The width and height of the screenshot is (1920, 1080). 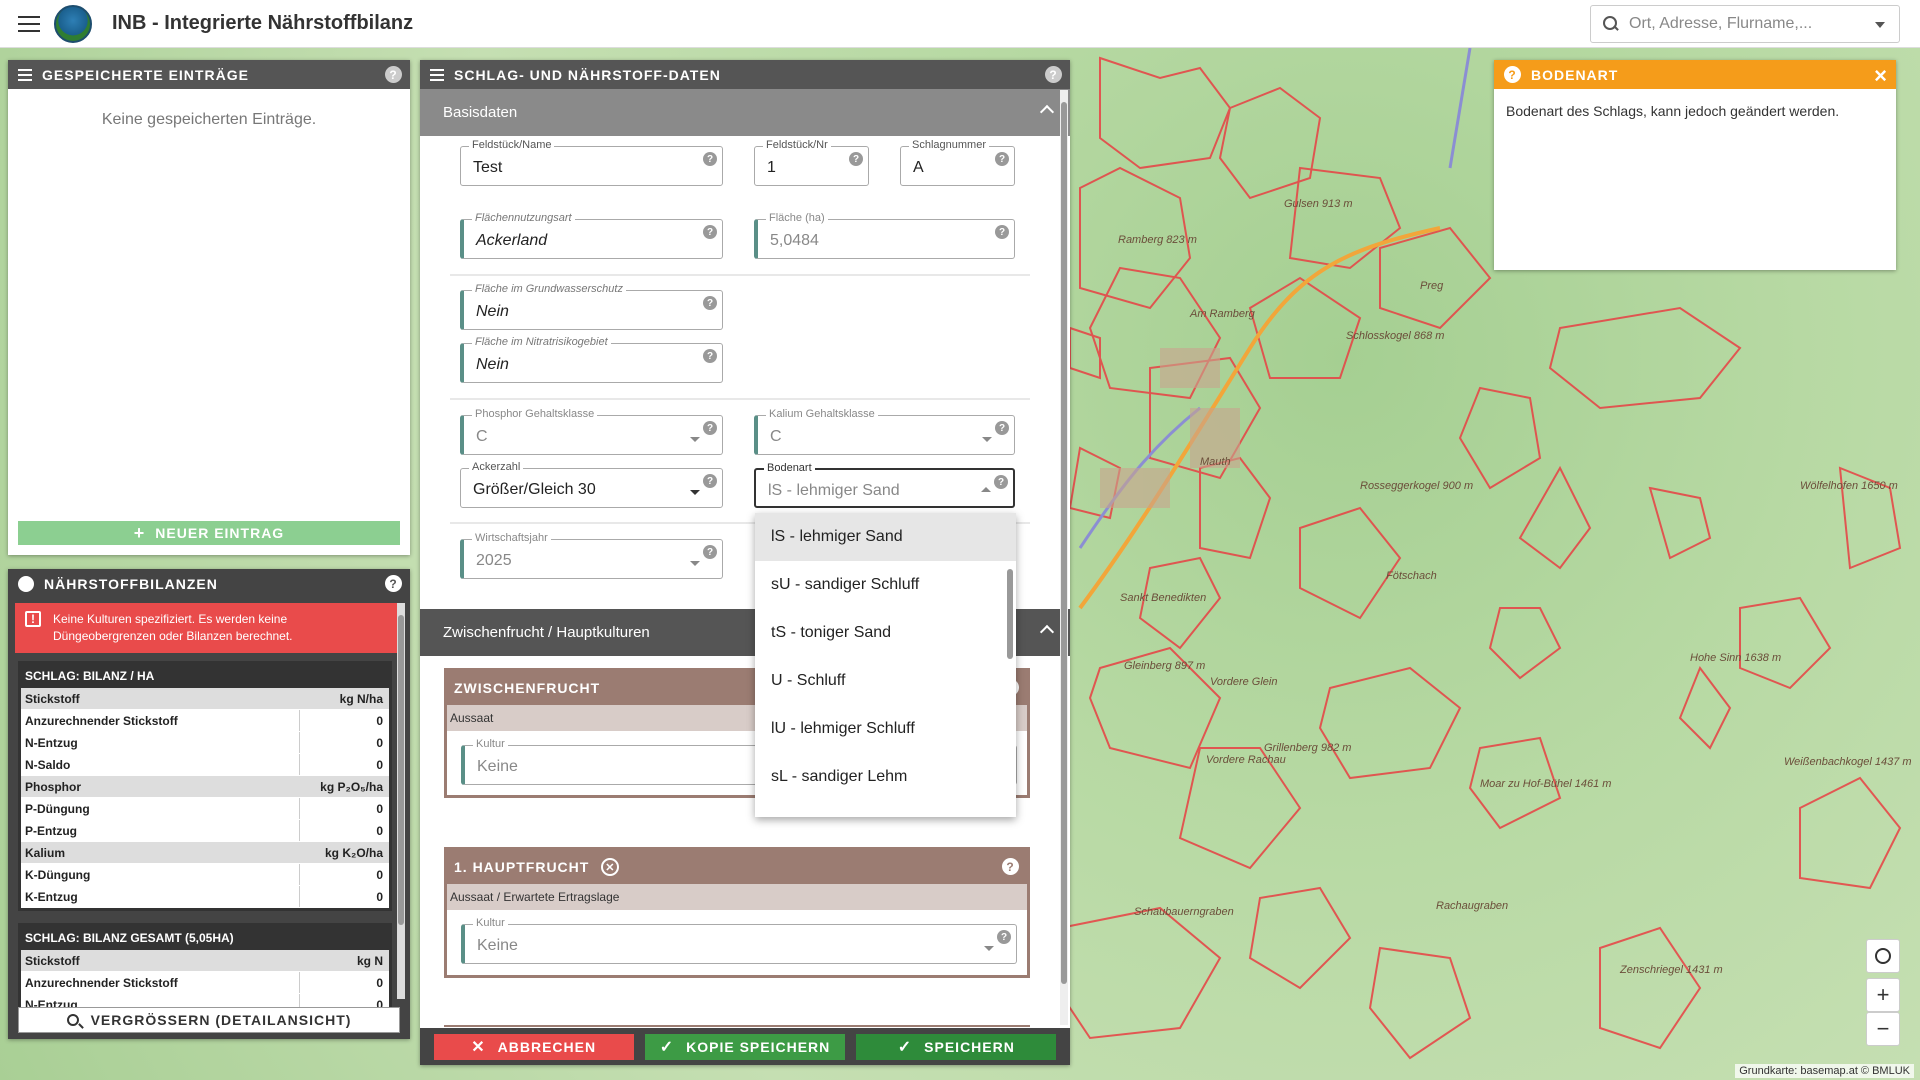 I want to click on panel-title: GESPEICHERTE EINTRÄGE, so click(x=145, y=74).